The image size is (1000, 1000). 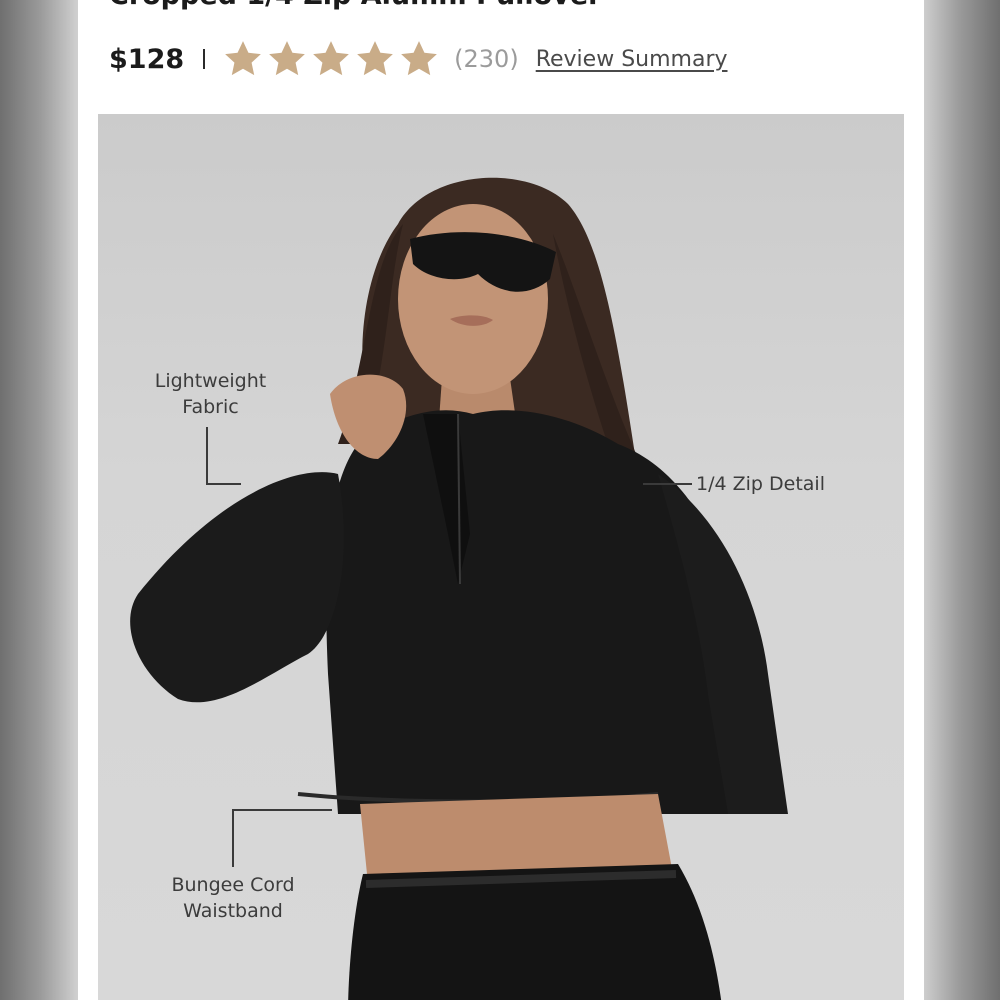 What do you see at coordinates (210, 394) in the screenshot?
I see `callout-lightweight-fabric: Lightweight Fabric` at bounding box center [210, 394].